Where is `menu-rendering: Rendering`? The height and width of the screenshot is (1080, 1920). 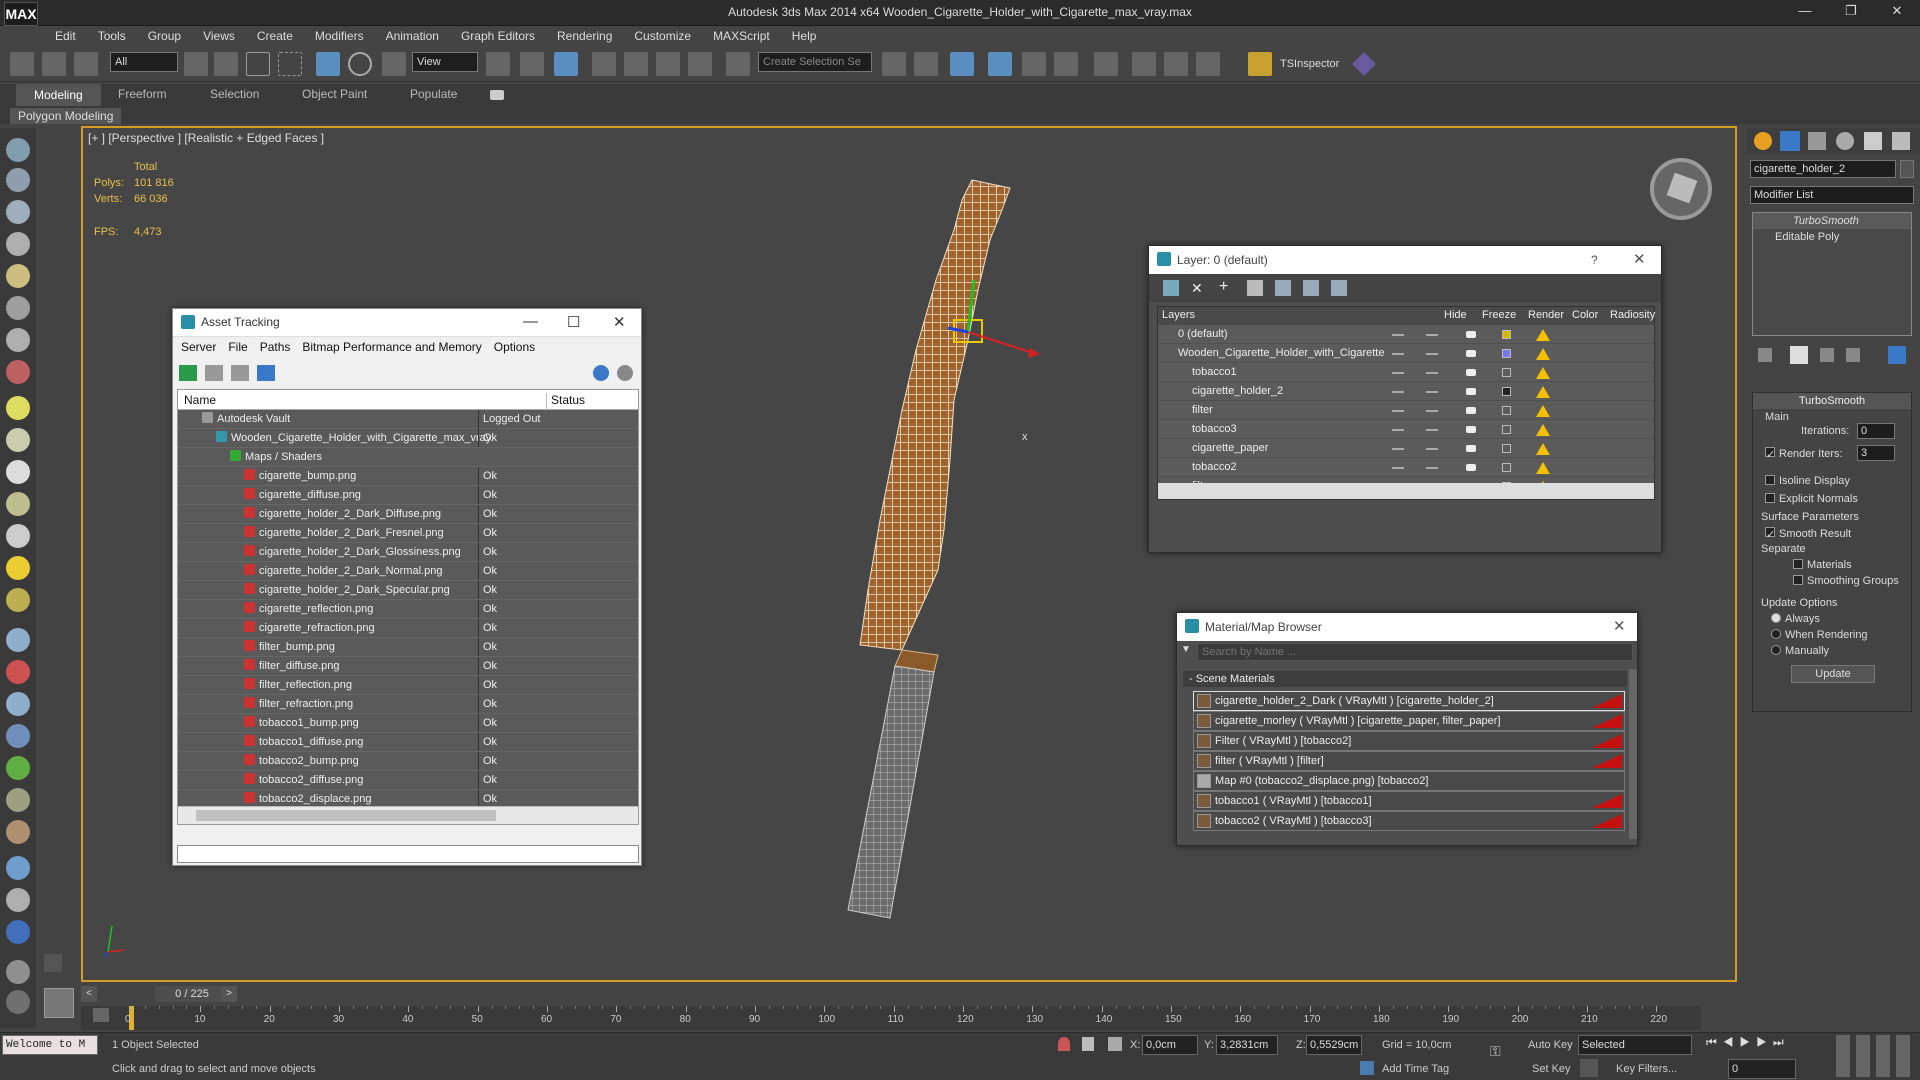 menu-rendering: Rendering is located at coordinates (584, 36).